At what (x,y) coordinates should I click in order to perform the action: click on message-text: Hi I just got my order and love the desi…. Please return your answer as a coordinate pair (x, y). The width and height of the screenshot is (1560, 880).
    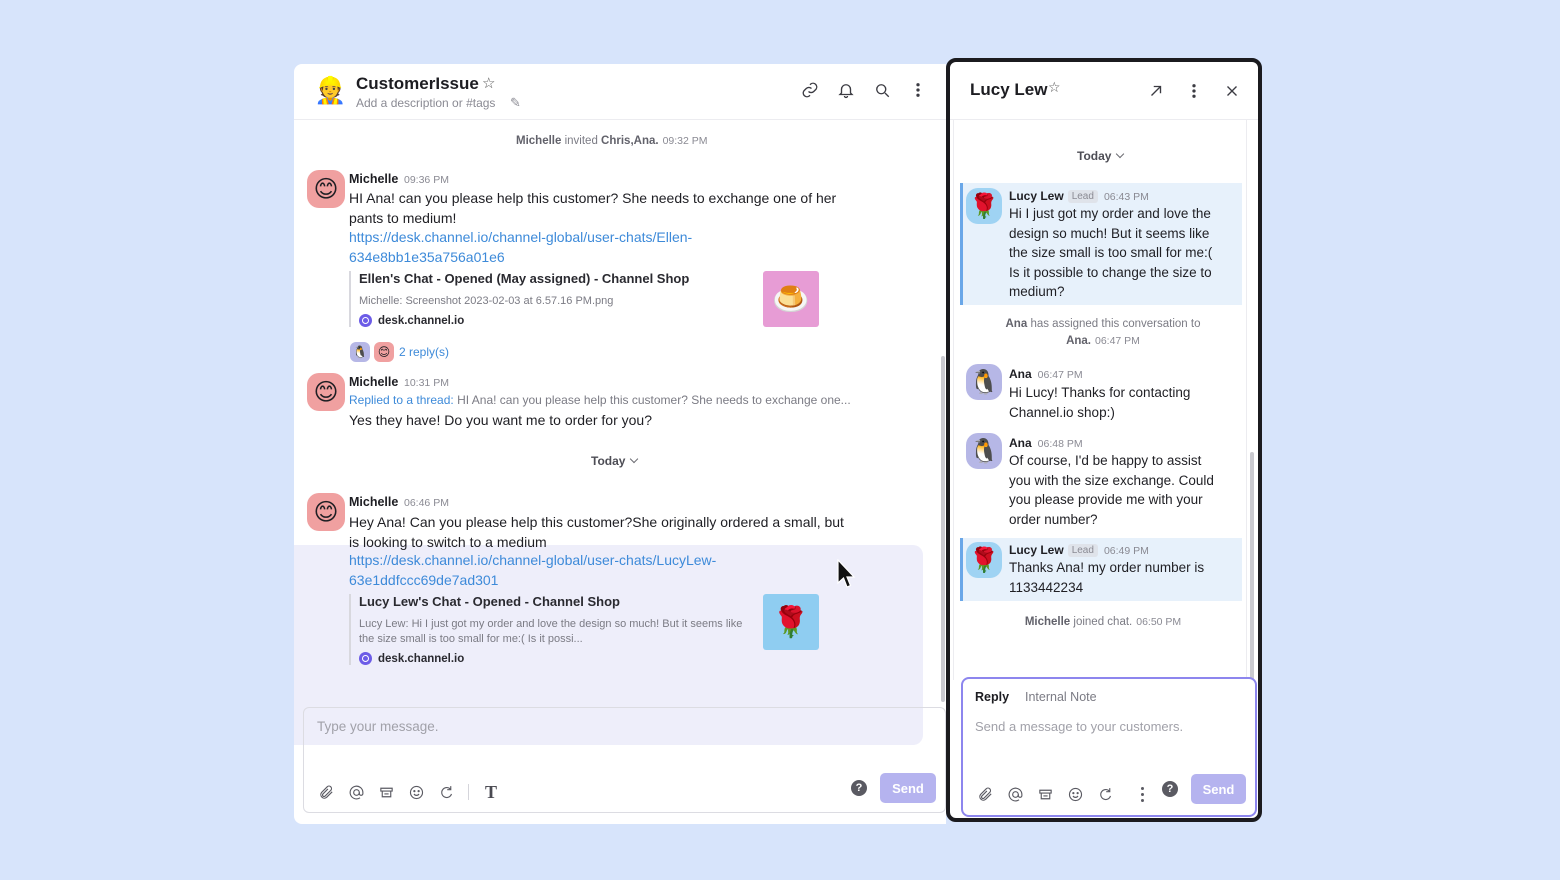
    Looking at the image, I should click on (1111, 252).